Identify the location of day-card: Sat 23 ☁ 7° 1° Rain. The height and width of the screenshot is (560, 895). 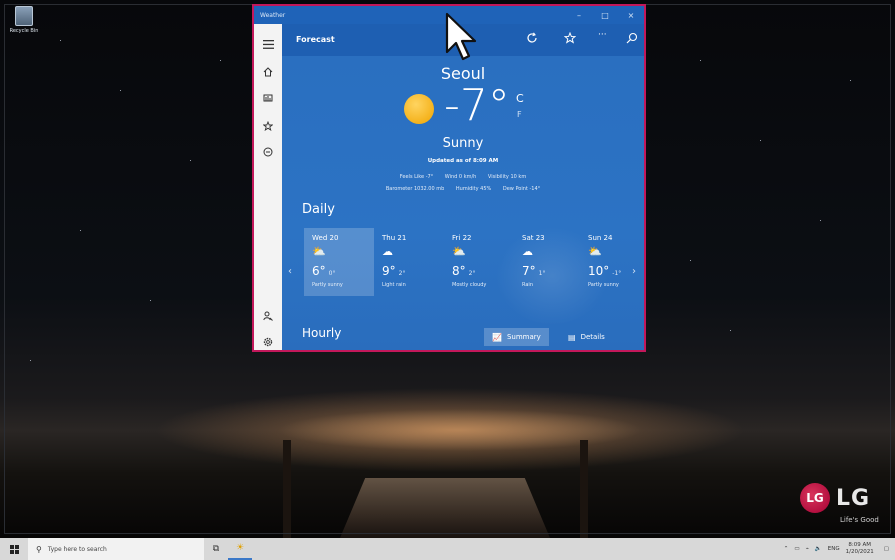
(549, 262).